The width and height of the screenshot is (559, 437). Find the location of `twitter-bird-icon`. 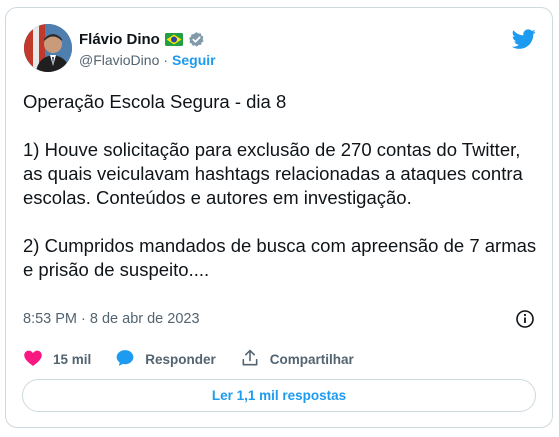

twitter-bird-icon is located at coordinates (523, 39).